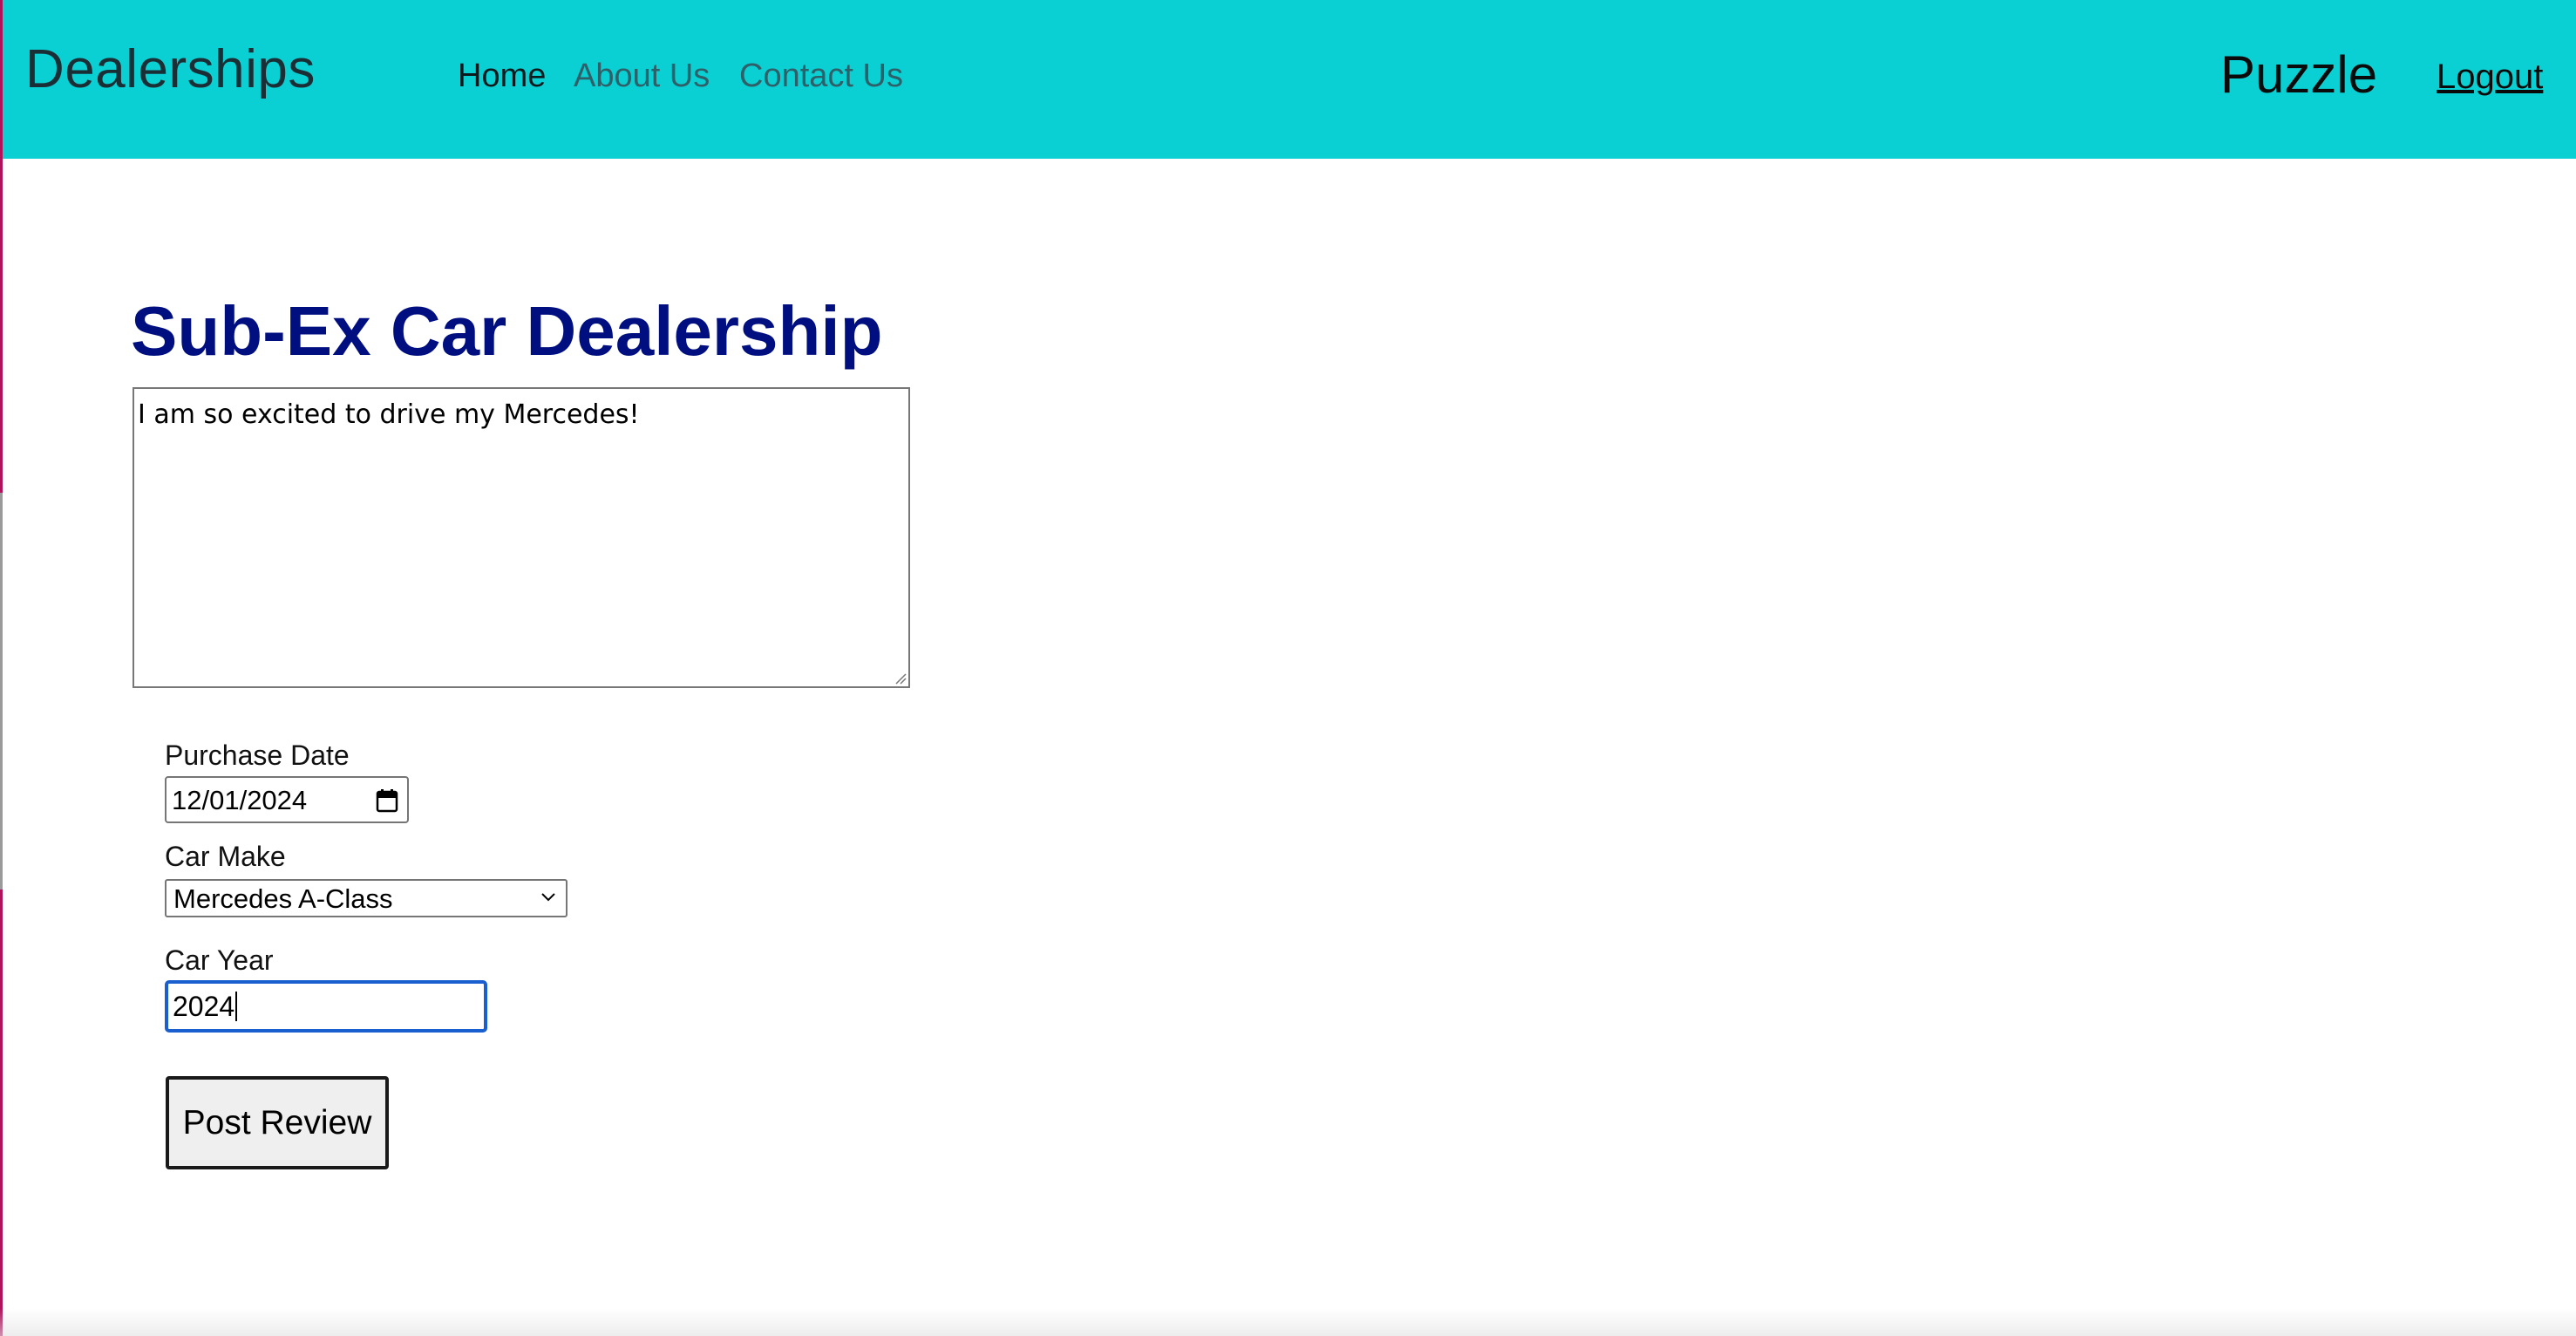  Describe the element at coordinates (548, 898) in the screenshot. I see `chevron-down-icon` at that location.